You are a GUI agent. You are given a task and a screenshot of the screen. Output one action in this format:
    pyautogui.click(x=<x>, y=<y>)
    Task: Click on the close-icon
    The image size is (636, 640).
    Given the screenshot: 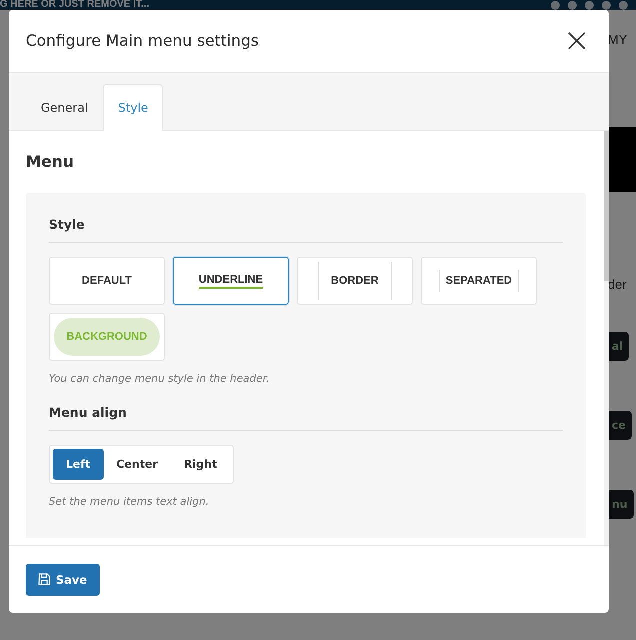 What is the action you would take?
    pyautogui.click(x=577, y=41)
    